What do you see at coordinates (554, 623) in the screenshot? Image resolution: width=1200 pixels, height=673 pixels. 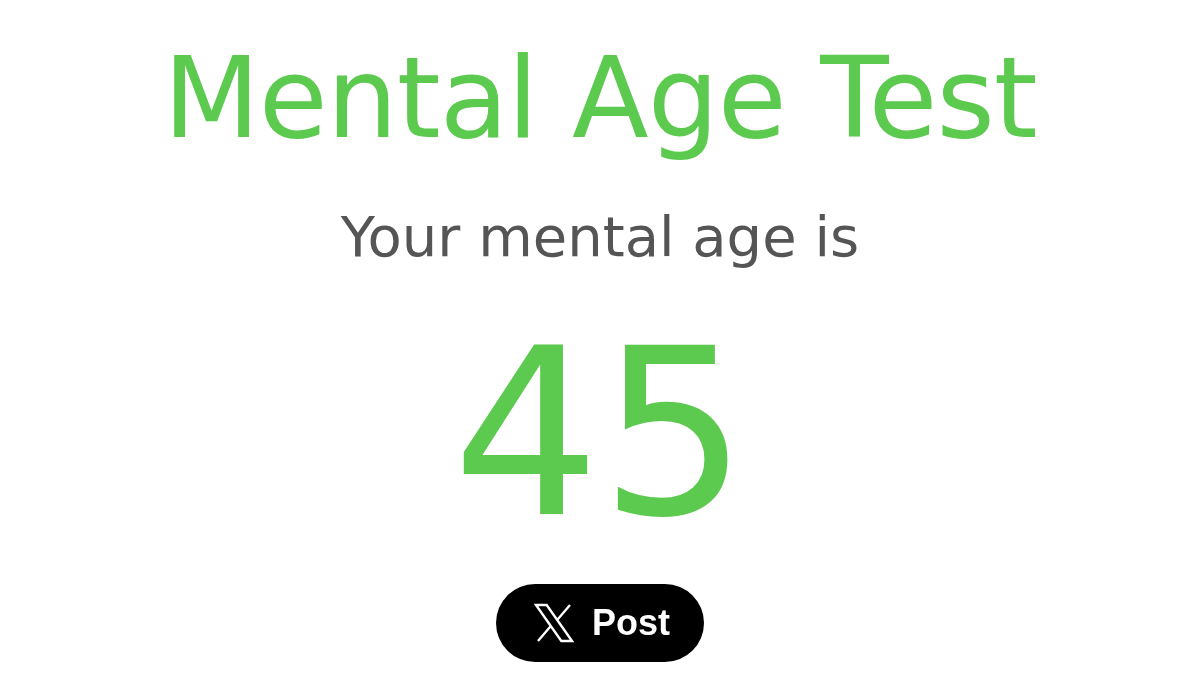 I see `x-logo-icon` at bounding box center [554, 623].